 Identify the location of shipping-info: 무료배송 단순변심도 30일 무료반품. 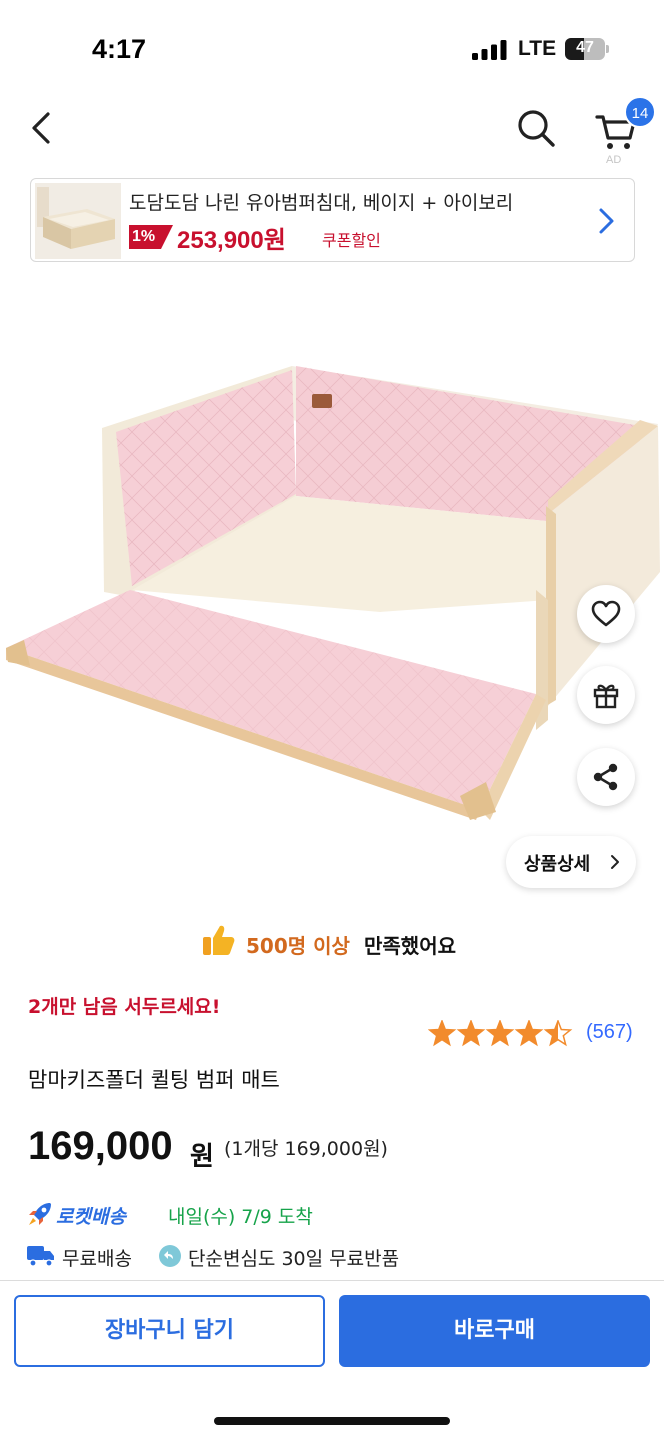
(336, 1256).